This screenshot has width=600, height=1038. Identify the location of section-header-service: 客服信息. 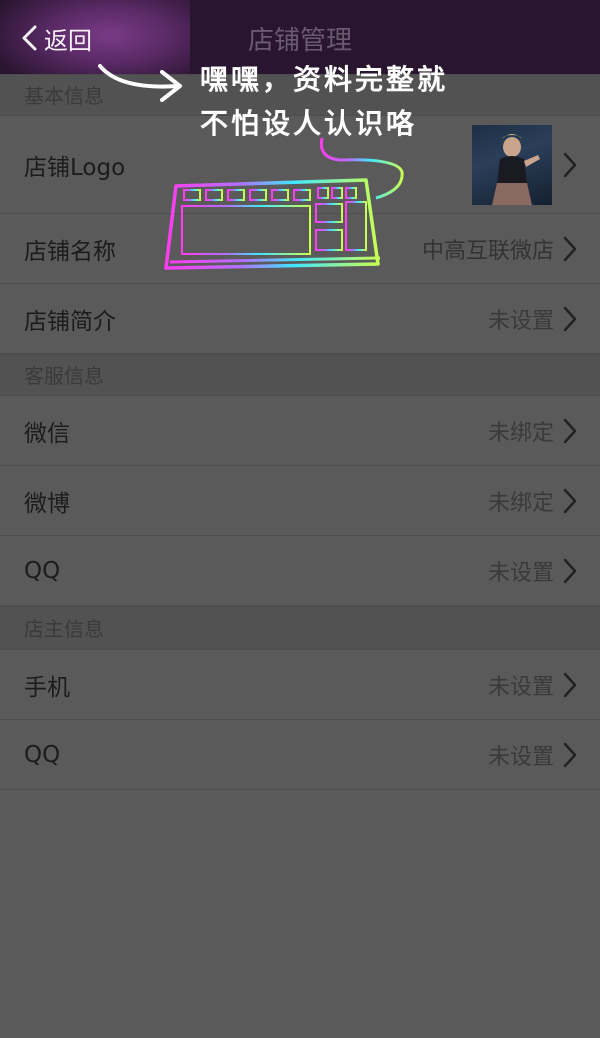
(300, 375).